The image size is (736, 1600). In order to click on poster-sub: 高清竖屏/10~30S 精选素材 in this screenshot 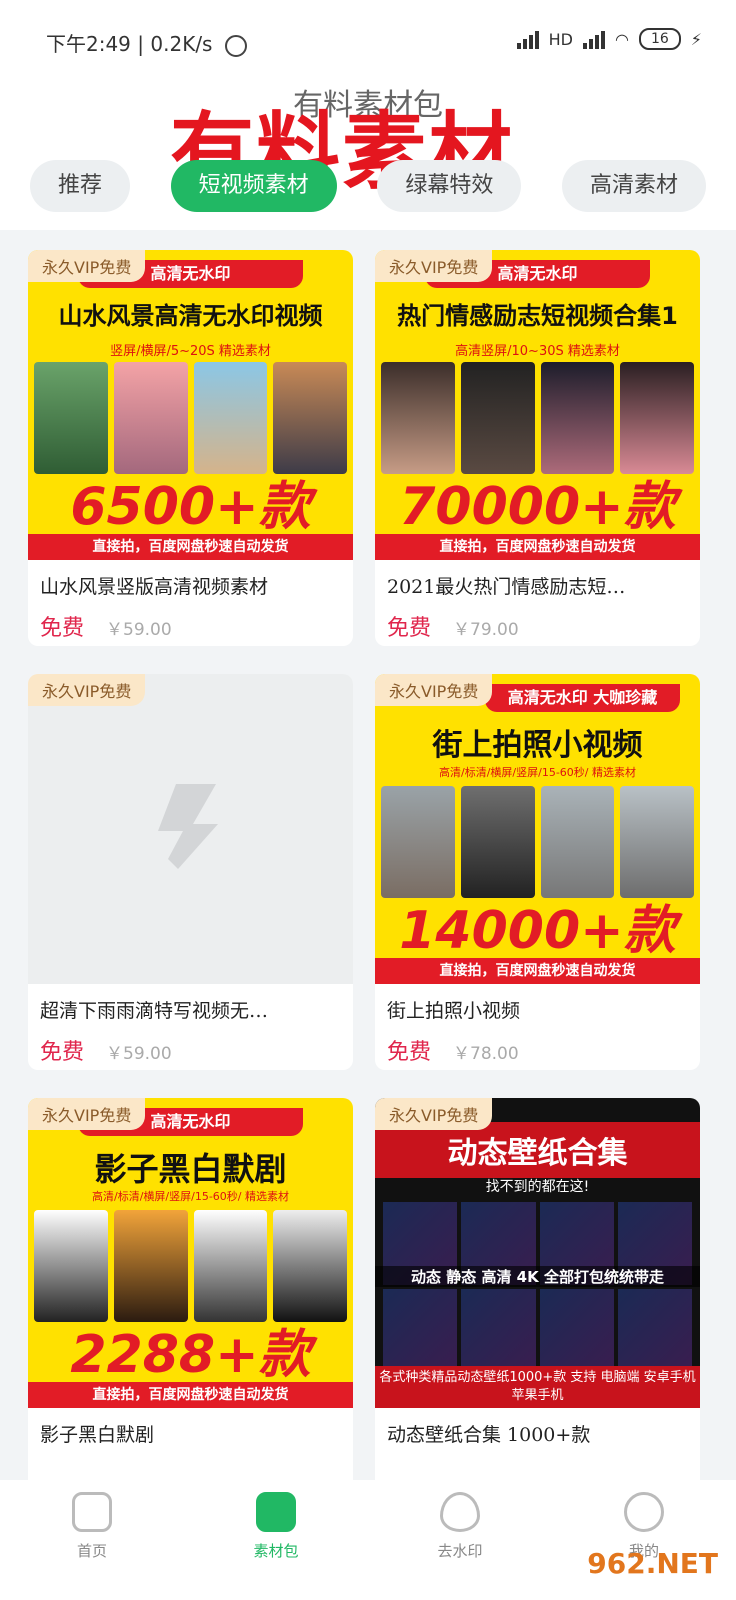, I will do `click(537, 351)`.